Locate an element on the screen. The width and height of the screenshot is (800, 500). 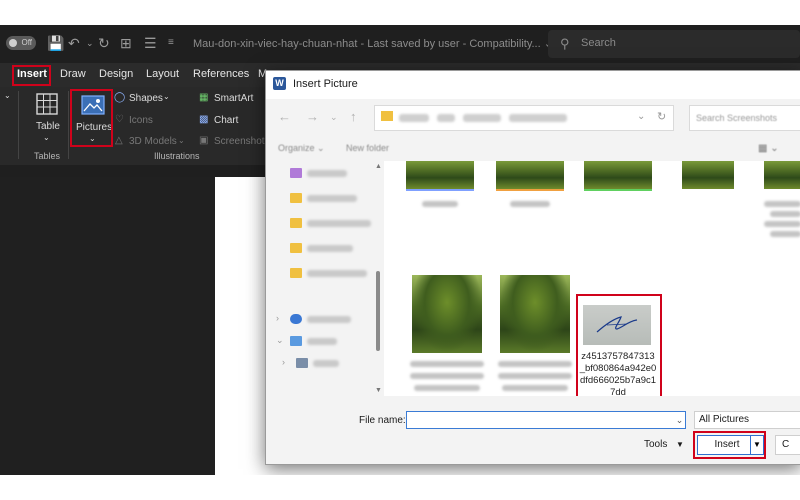
cancel-button: C is located at coordinates (787, 445).